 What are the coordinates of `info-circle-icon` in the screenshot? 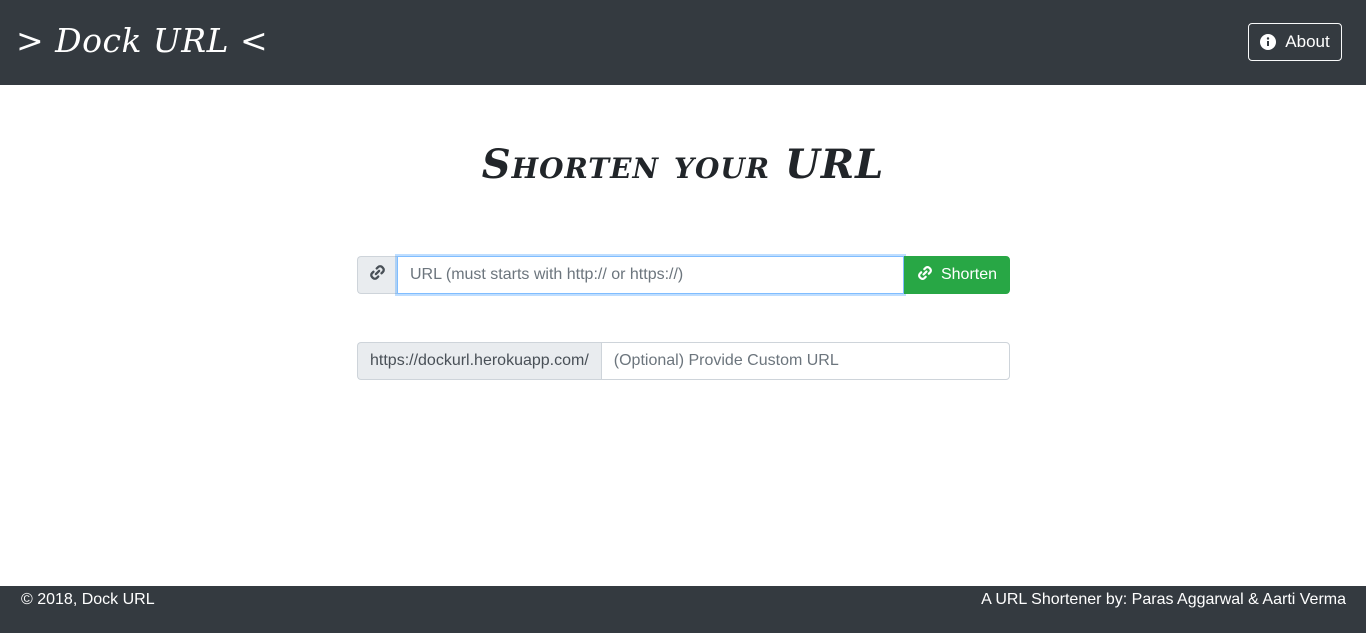 It's located at (1268, 42).